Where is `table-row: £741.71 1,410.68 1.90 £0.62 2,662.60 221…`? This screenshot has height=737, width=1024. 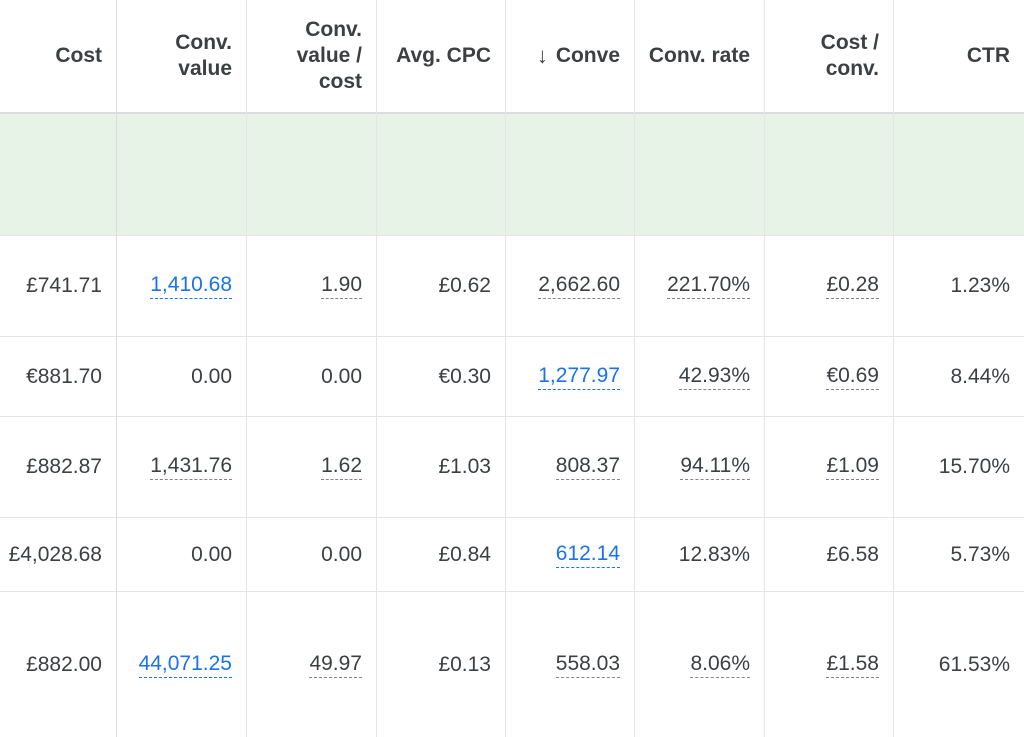 table-row: £741.71 1,410.68 1.90 £0.62 2,662.60 221… is located at coordinates (512, 286).